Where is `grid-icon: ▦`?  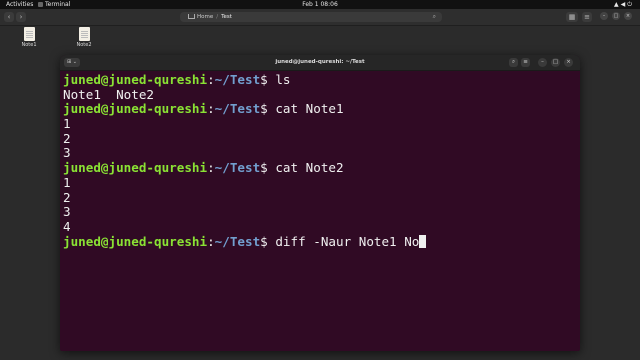 grid-icon: ▦ is located at coordinates (572, 17).